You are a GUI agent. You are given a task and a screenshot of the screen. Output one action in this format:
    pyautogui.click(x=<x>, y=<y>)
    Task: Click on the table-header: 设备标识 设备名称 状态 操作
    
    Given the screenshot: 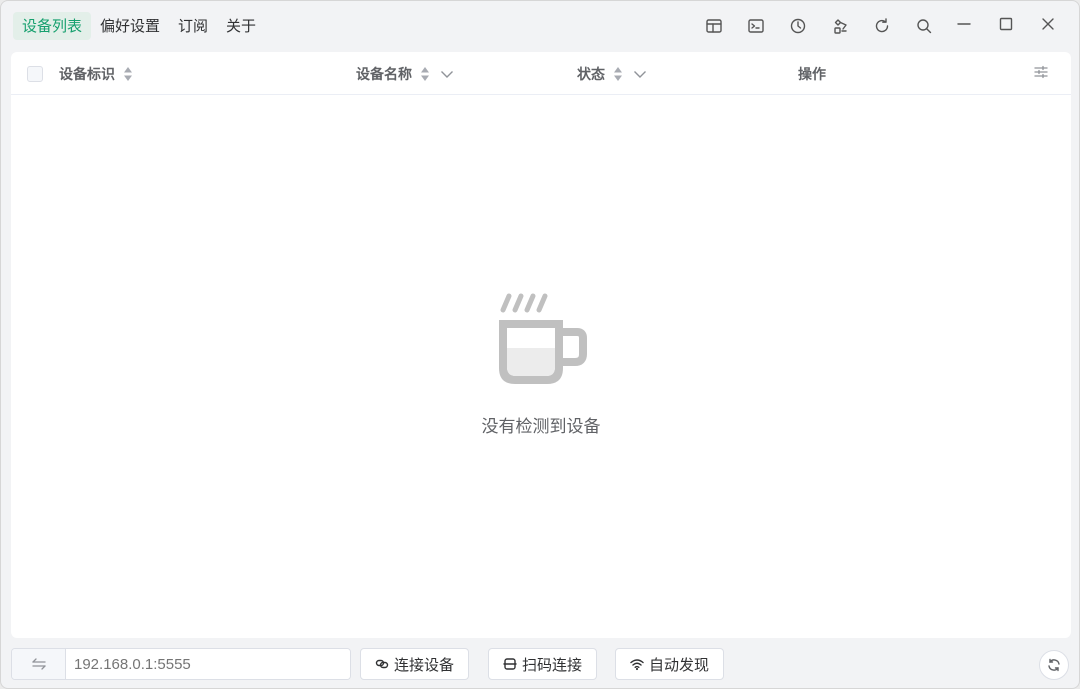 What is the action you would take?
    pyautogui.click(x=541, y=73)
    